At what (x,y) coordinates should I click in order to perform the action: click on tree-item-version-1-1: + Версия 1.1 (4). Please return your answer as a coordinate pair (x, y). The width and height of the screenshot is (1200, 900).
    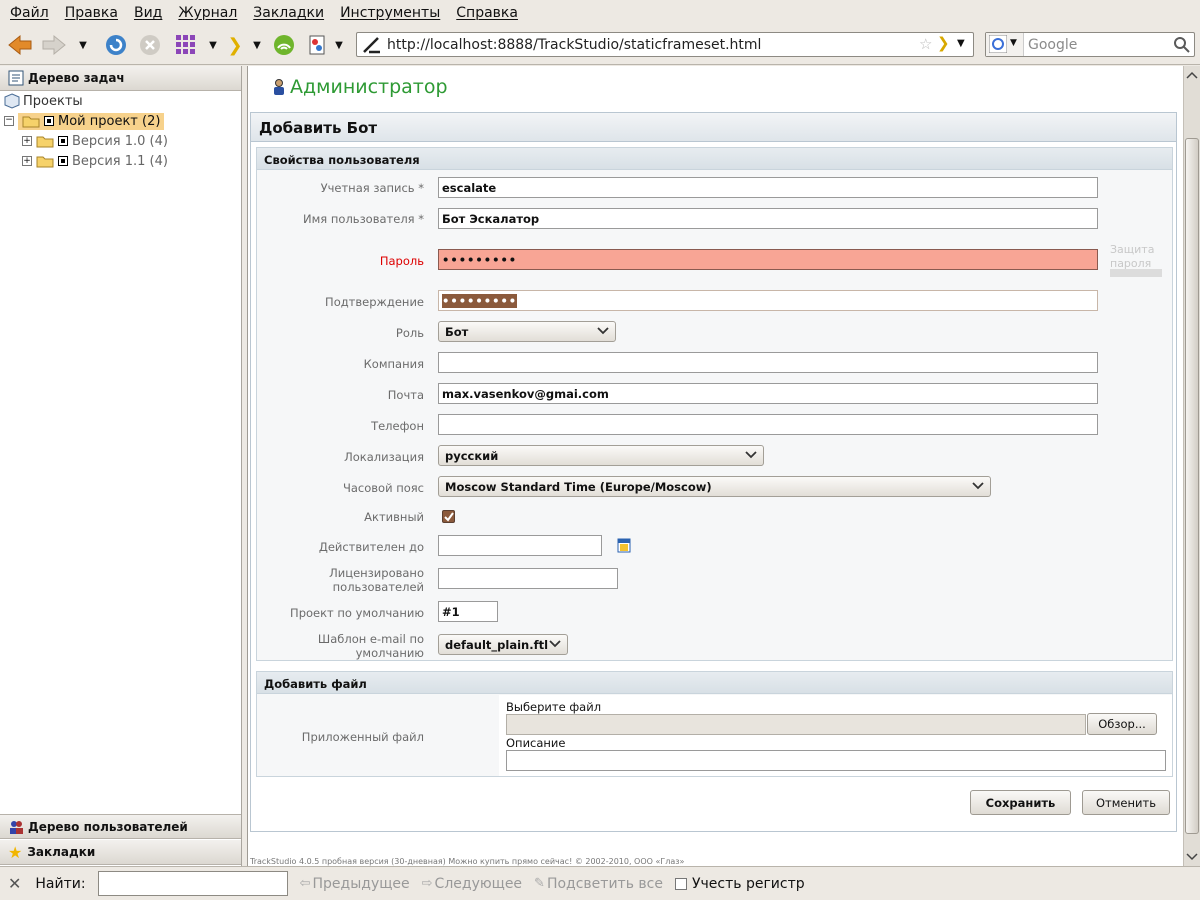
    Looking at the image, I should click on (95, 161).